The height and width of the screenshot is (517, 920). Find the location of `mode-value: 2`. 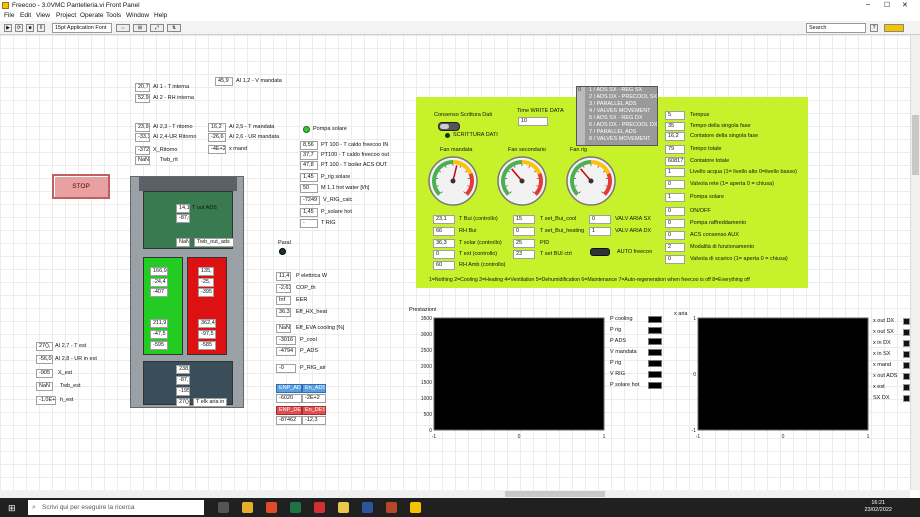

mode-value: 2 is located at coordinates (675, 247).